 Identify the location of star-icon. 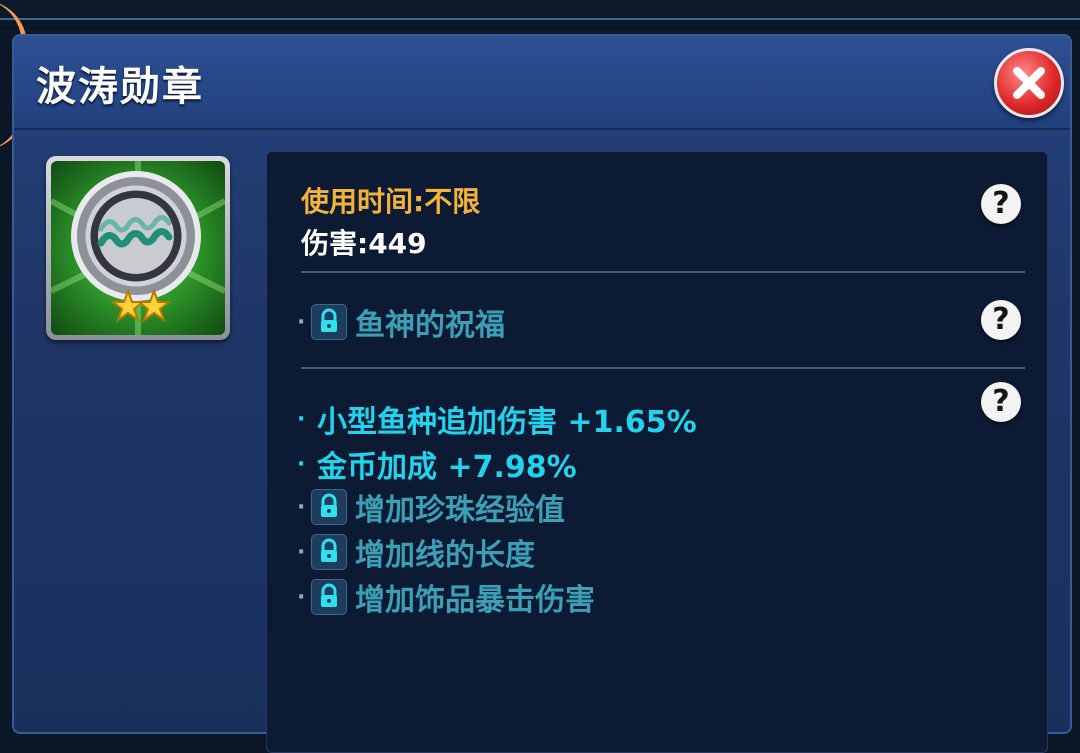
(154, 306).